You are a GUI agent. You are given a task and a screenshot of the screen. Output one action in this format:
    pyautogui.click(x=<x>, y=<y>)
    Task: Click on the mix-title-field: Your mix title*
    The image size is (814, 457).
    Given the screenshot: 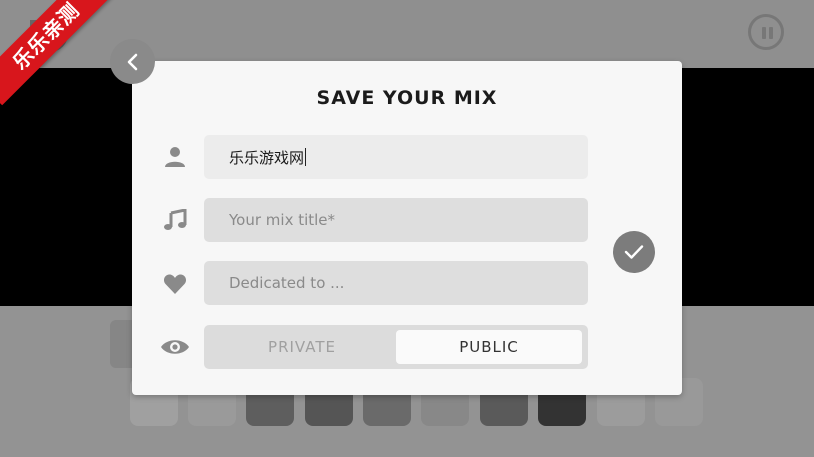 What is the action you would take?
    pyautogui.click(x=396, y=220)
    